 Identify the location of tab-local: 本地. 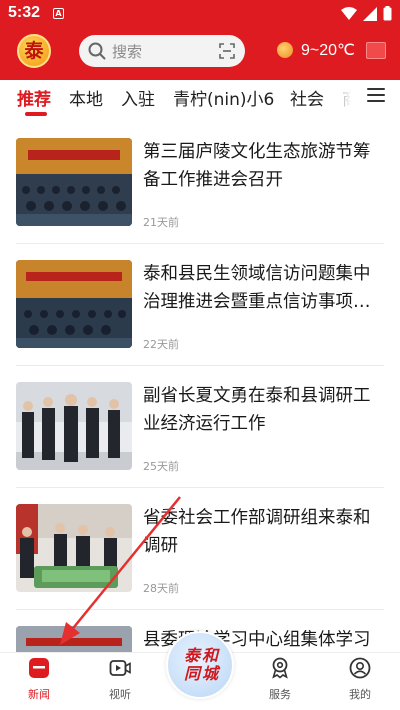
(86, 97).